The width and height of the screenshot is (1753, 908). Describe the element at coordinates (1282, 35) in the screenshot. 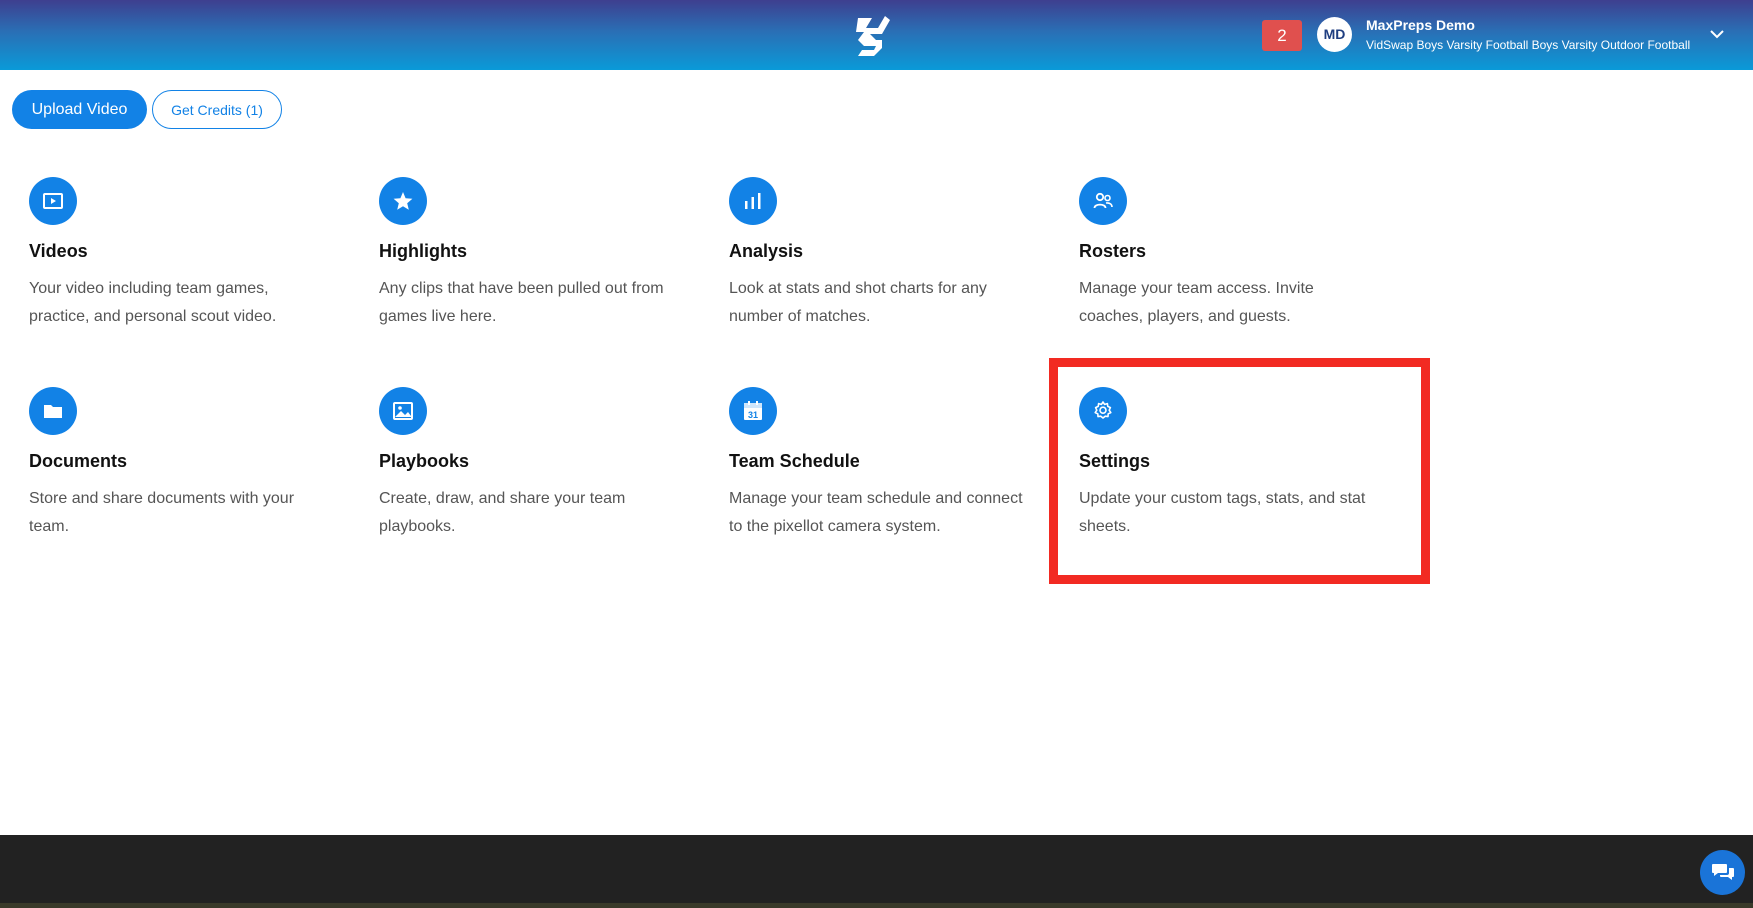

I see `notifications-badge: 2` at that location.